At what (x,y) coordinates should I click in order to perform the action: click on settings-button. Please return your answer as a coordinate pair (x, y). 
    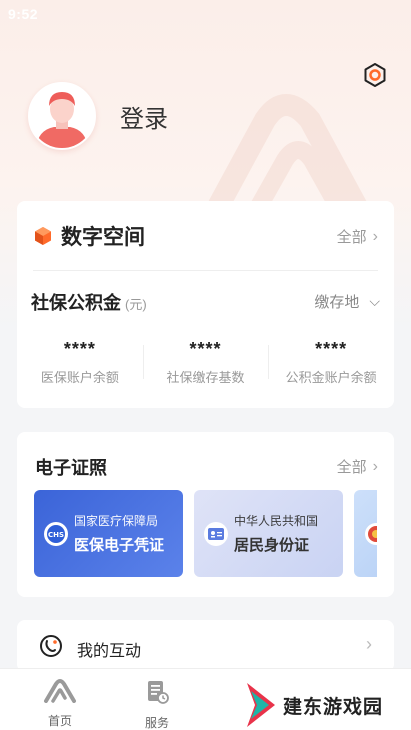
    Looking at the image, I should click on (375, 75).